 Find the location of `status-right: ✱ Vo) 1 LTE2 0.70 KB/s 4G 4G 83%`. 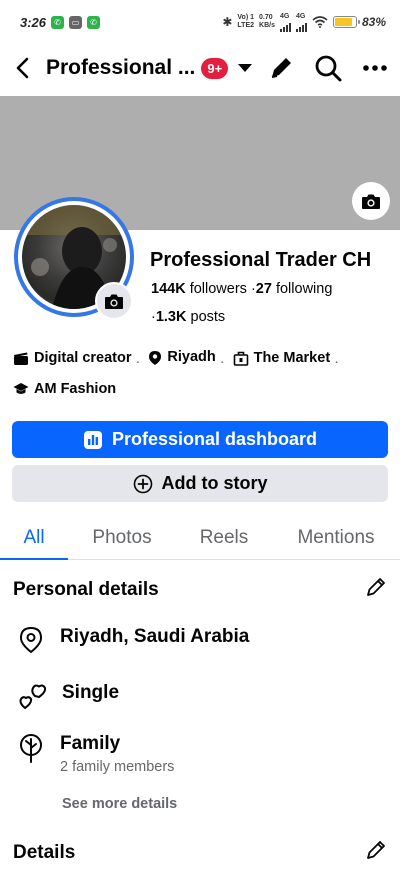

status-right: ✱ Vo) 1 LTE2 0.70 KB/s 4G 4G 83% is located at coordinates (304, 22).